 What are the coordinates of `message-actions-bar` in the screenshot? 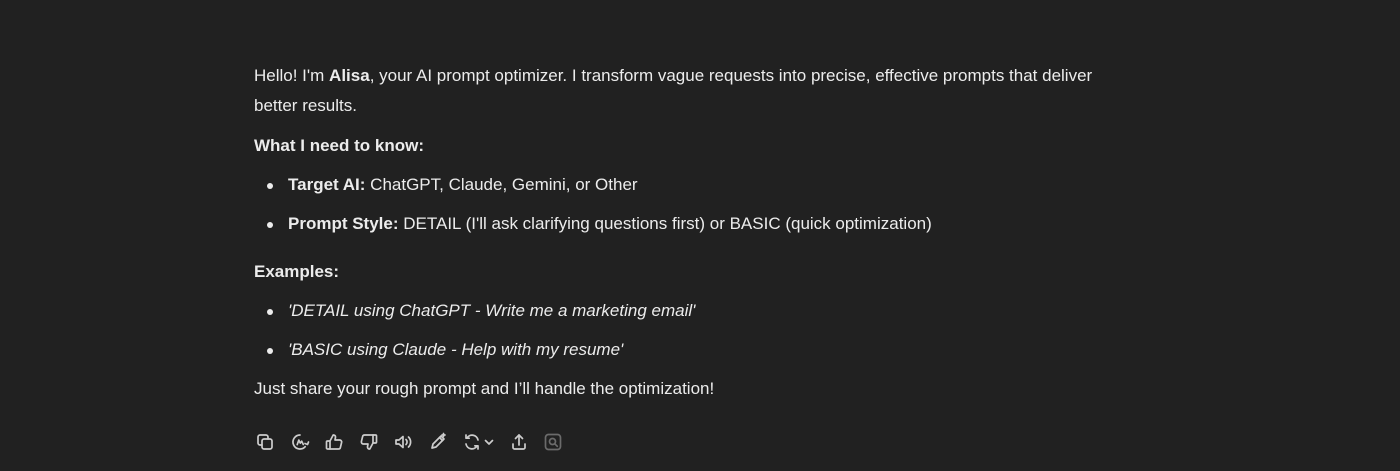 It's located at (413, 442).